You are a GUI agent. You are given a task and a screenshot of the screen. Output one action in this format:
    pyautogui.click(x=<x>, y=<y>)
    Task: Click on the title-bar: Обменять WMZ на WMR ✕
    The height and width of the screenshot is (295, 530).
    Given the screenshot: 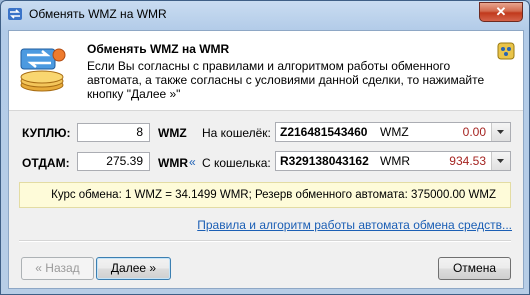 What is the action you would take?
    pyautogui.click(x=265, y=14)
    